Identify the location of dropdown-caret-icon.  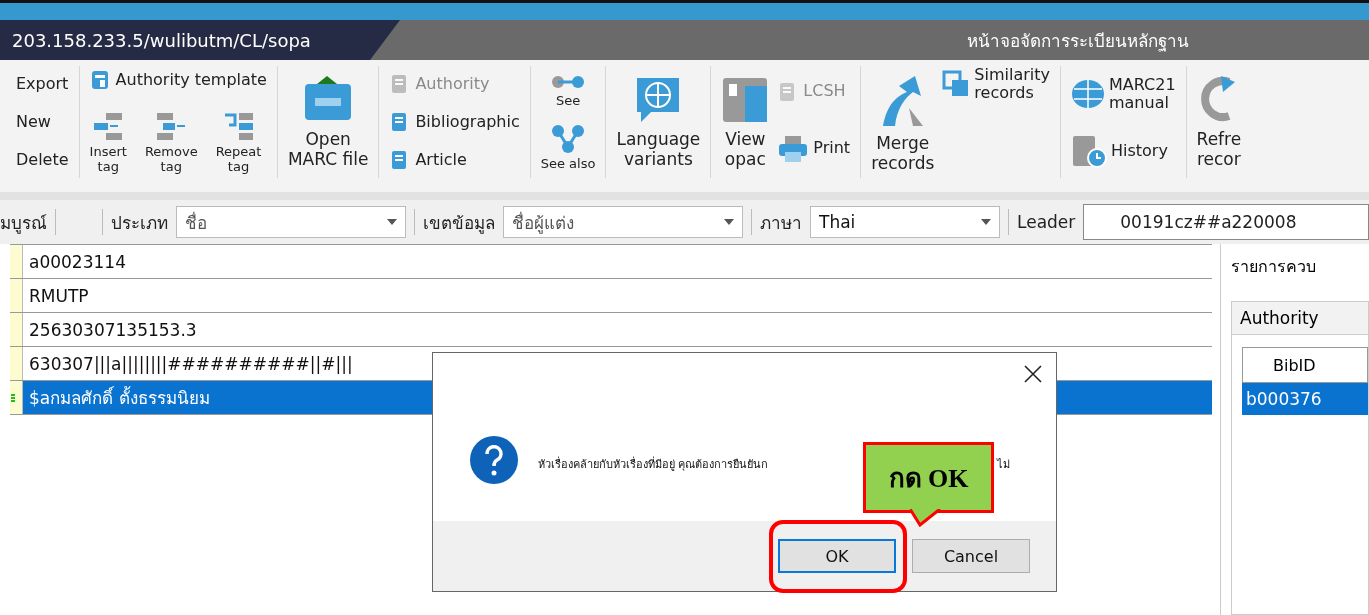
(986, 222).